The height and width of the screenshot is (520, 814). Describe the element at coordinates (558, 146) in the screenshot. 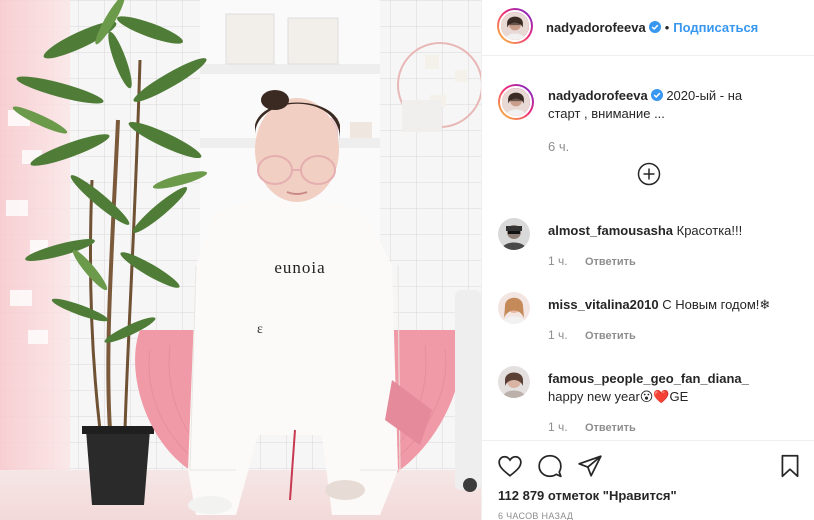

I see `caption-time: 6 ч.` at that location.